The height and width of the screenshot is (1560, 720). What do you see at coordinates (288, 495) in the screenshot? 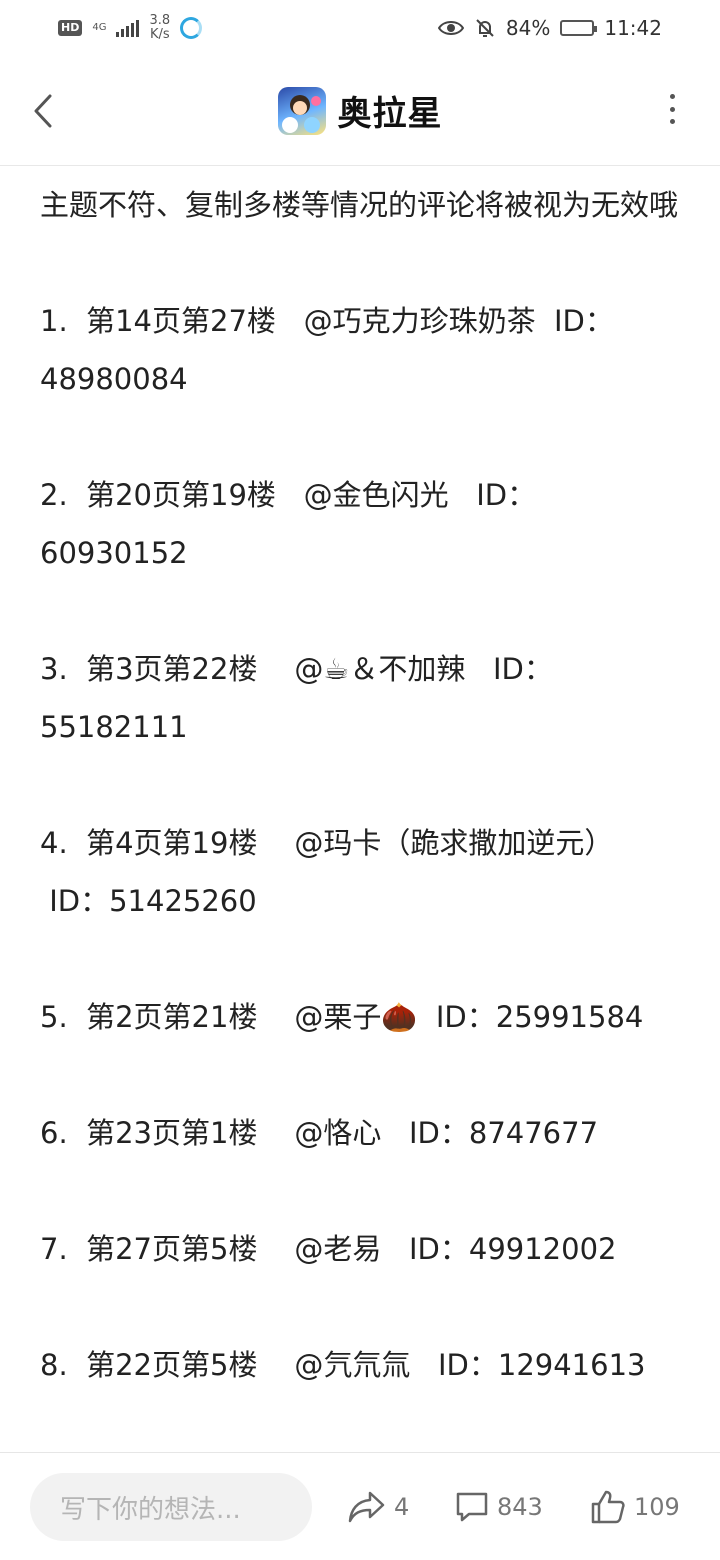
I see `entry-line: 2. 第20页第19楼 @金色闪光 ID：` at bounding box center [288, 495].